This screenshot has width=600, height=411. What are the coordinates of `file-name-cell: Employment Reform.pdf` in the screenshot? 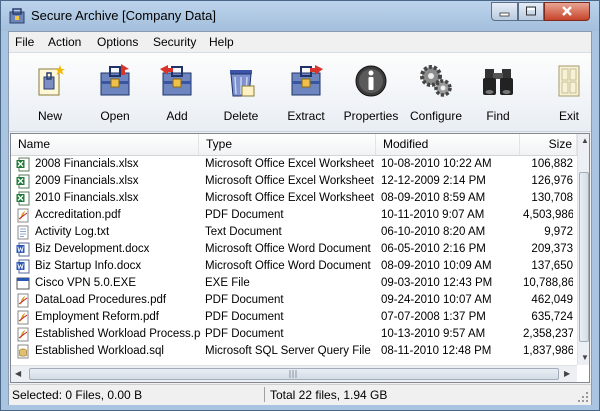 It's located at (108, 317).